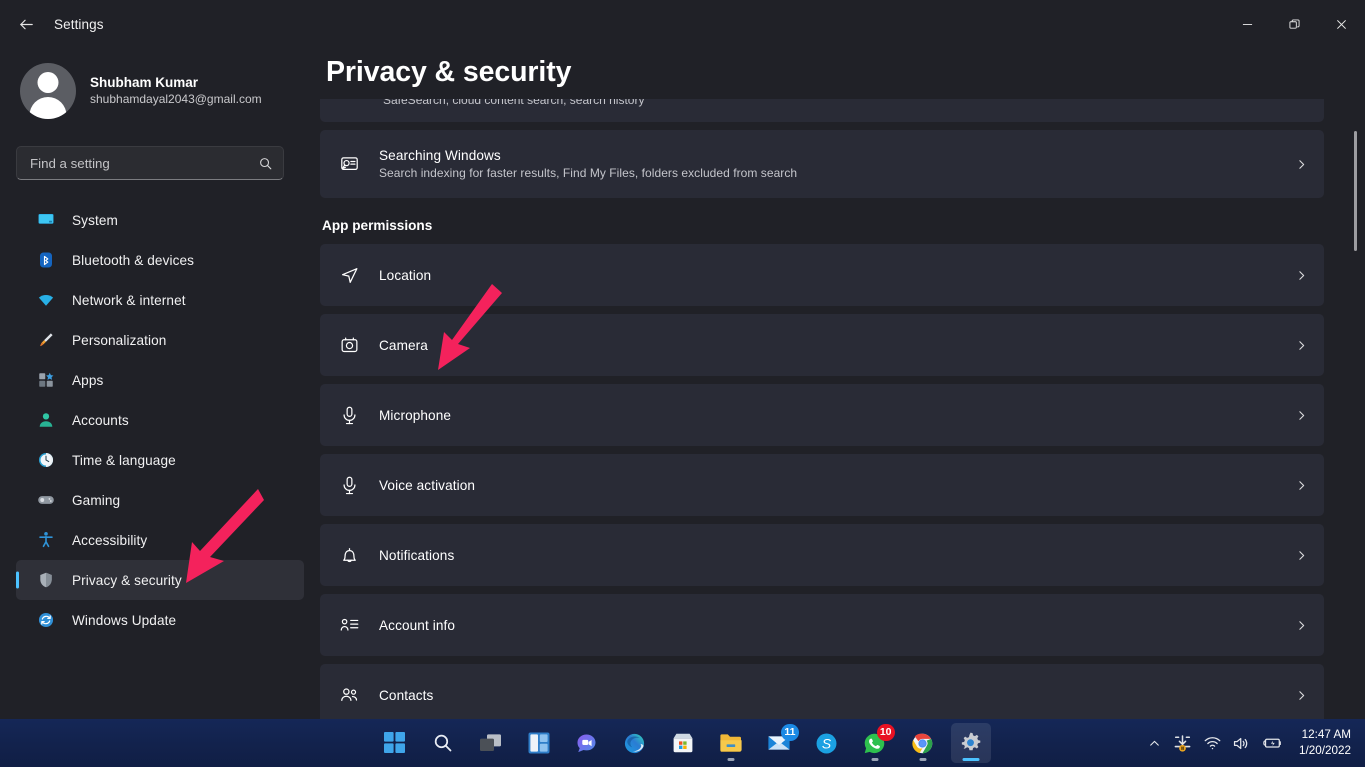 This screenshot has height=767, width=1365. Describe the element at coordinates (144, 163) in the screenshot. I see `search-input` at that location.